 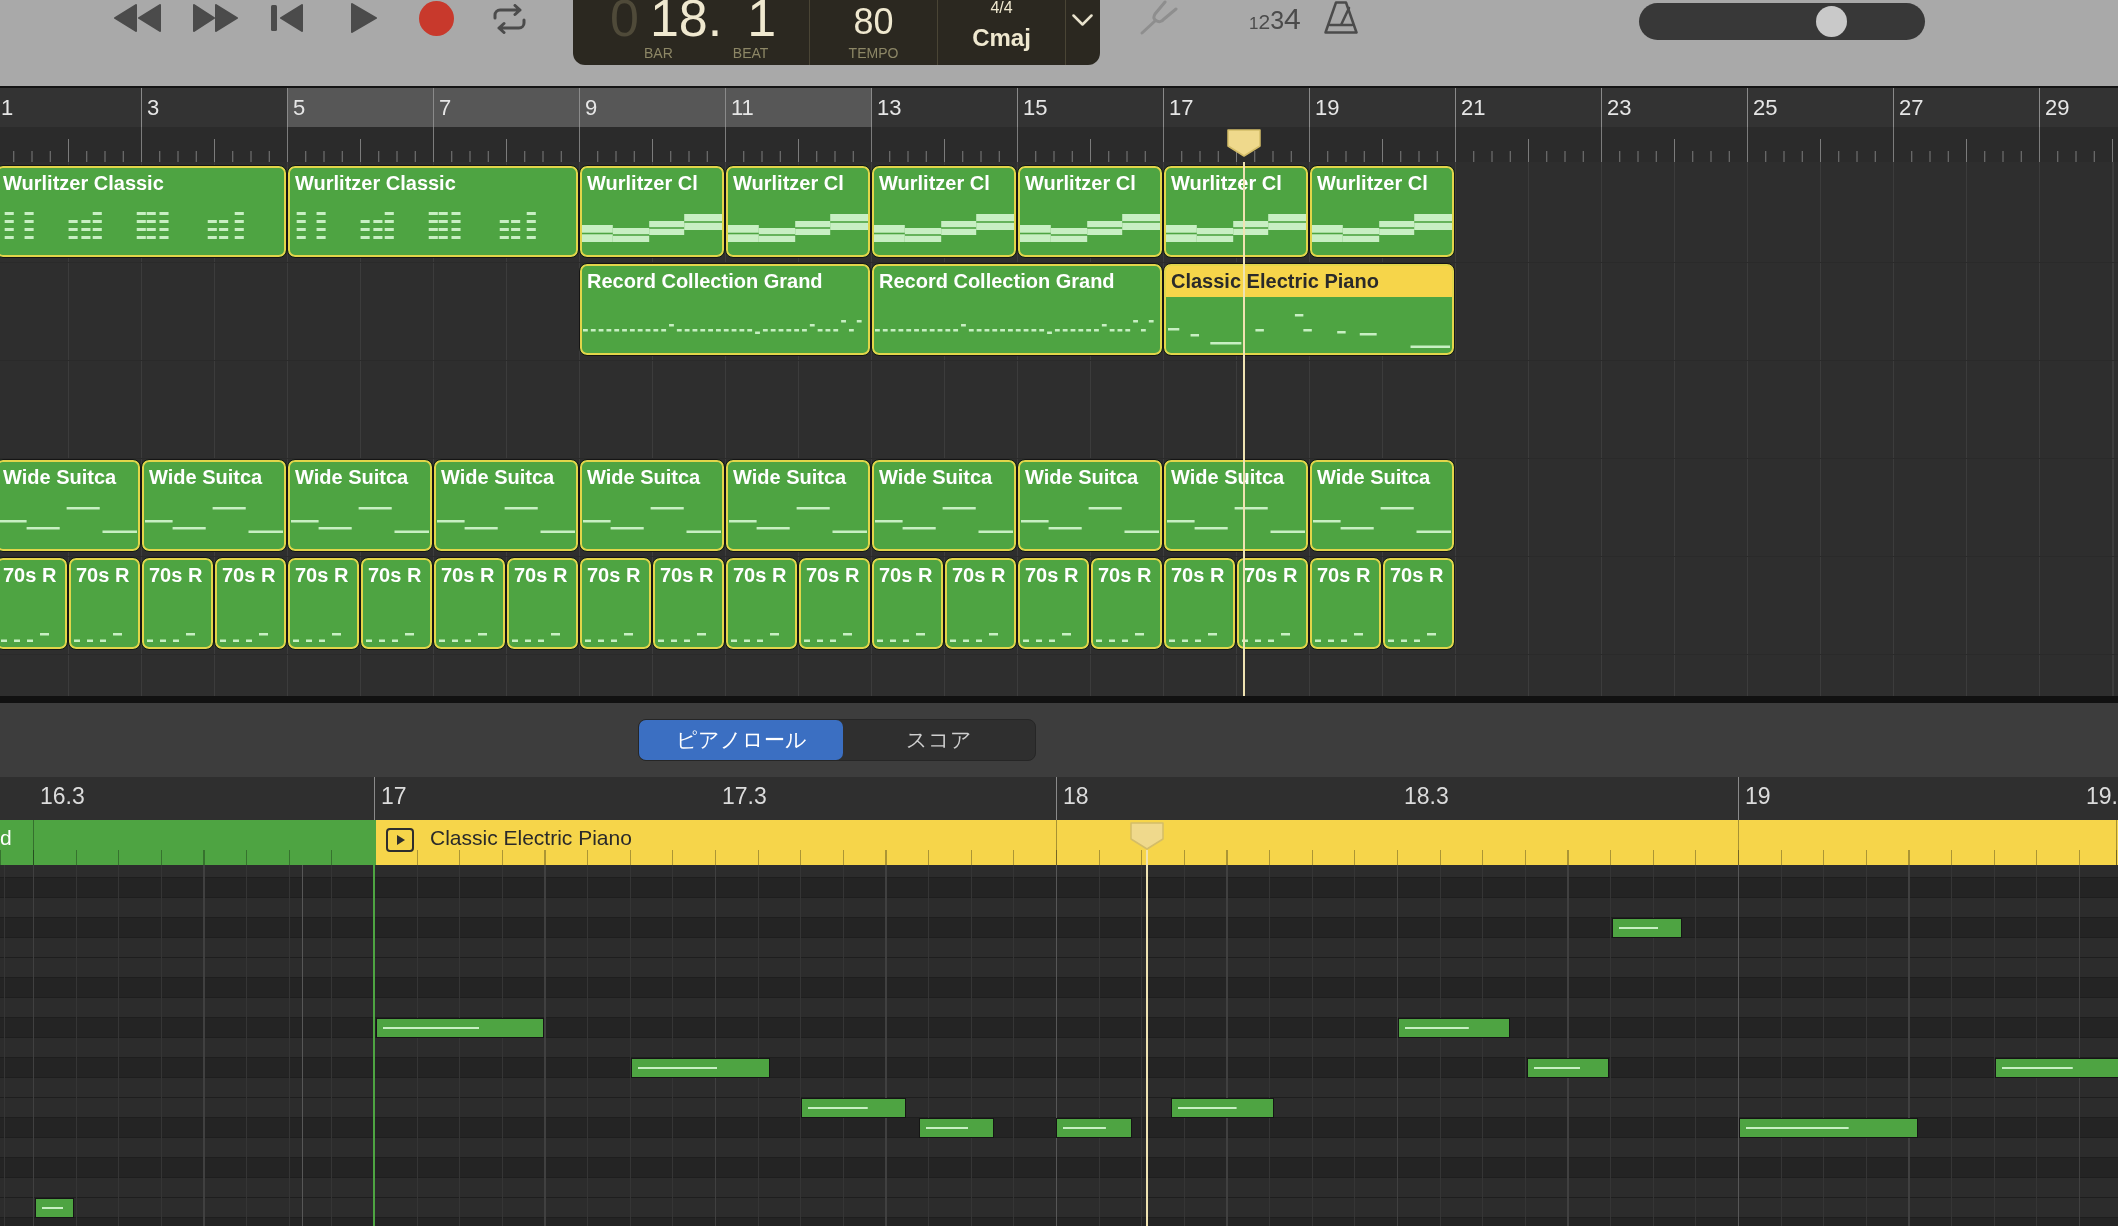 I want to click on region: Classic Electric Piano, so click(x=1309, y=309).